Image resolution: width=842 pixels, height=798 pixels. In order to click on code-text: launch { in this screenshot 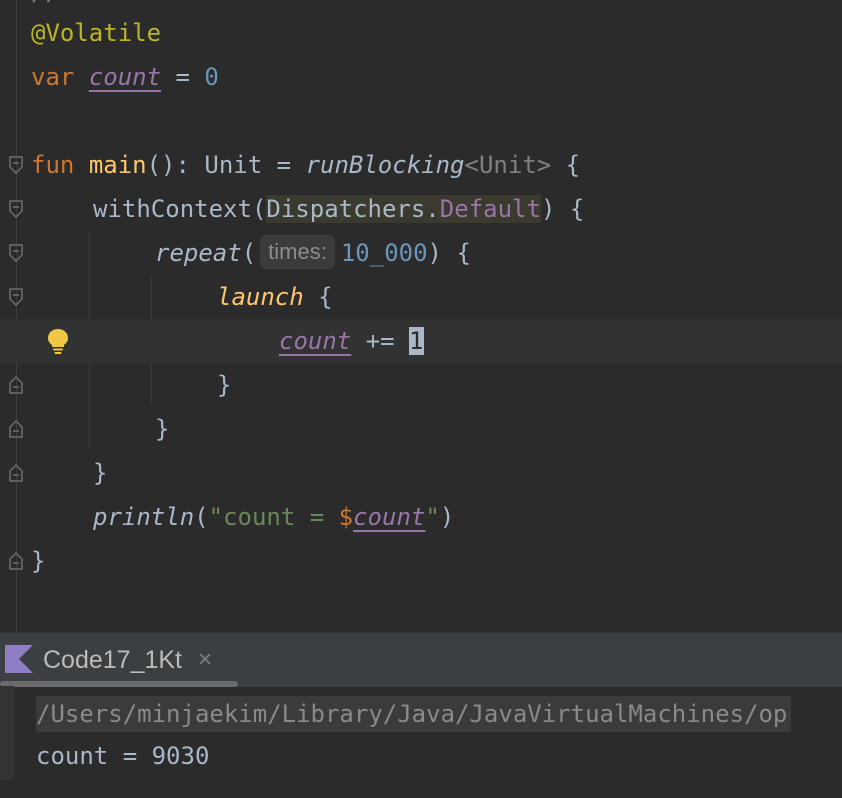, I will do `click(275, 297)`.